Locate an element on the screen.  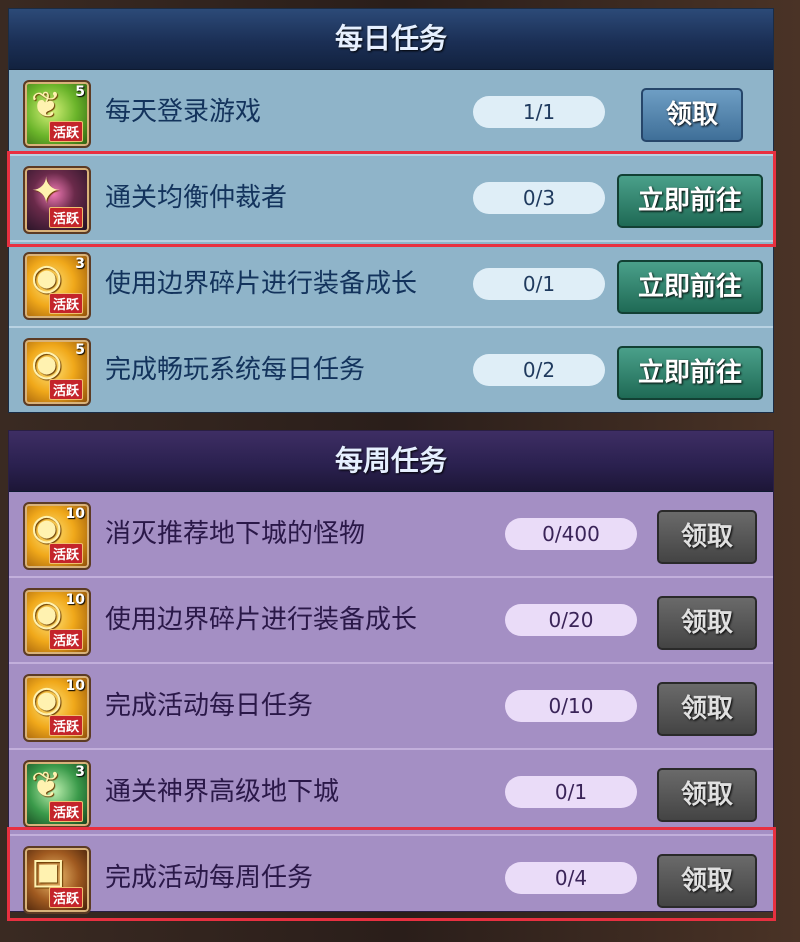
weekly-task-row: ❦ 3 活跃 通关神界高级地下城 0/1 领取 is located at coordinates (391, 793).